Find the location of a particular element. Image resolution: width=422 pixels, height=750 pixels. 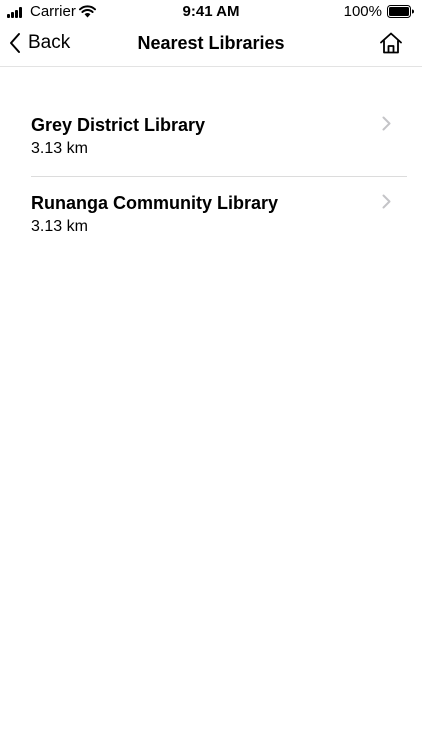

status-bar: Carrier 9:41 AM 100% is located at coordinates (211, 12).